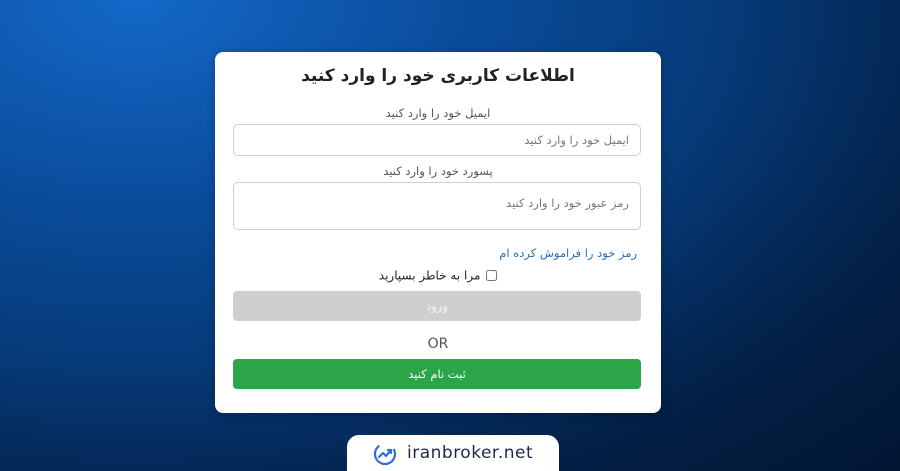  Describe the element at coordinates (437, 374) in the screenshot. I see `signup-button: ثبت نام کنید` at that location.